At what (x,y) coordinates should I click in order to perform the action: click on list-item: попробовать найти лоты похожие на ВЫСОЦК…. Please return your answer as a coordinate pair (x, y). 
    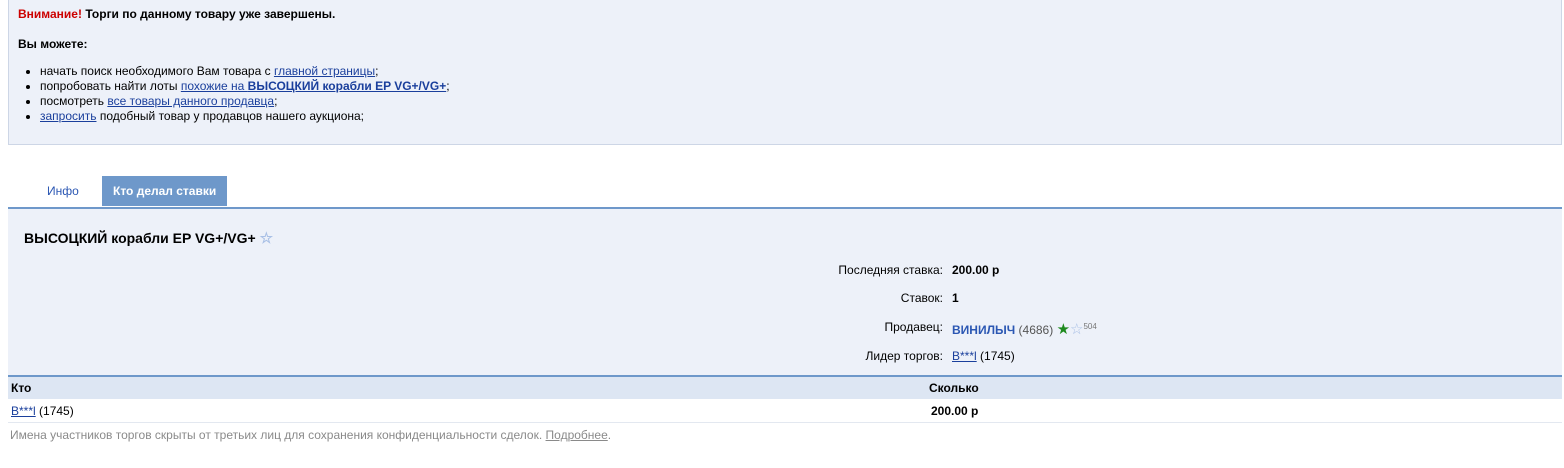
    Looking at the image, I should click on (245, 86).